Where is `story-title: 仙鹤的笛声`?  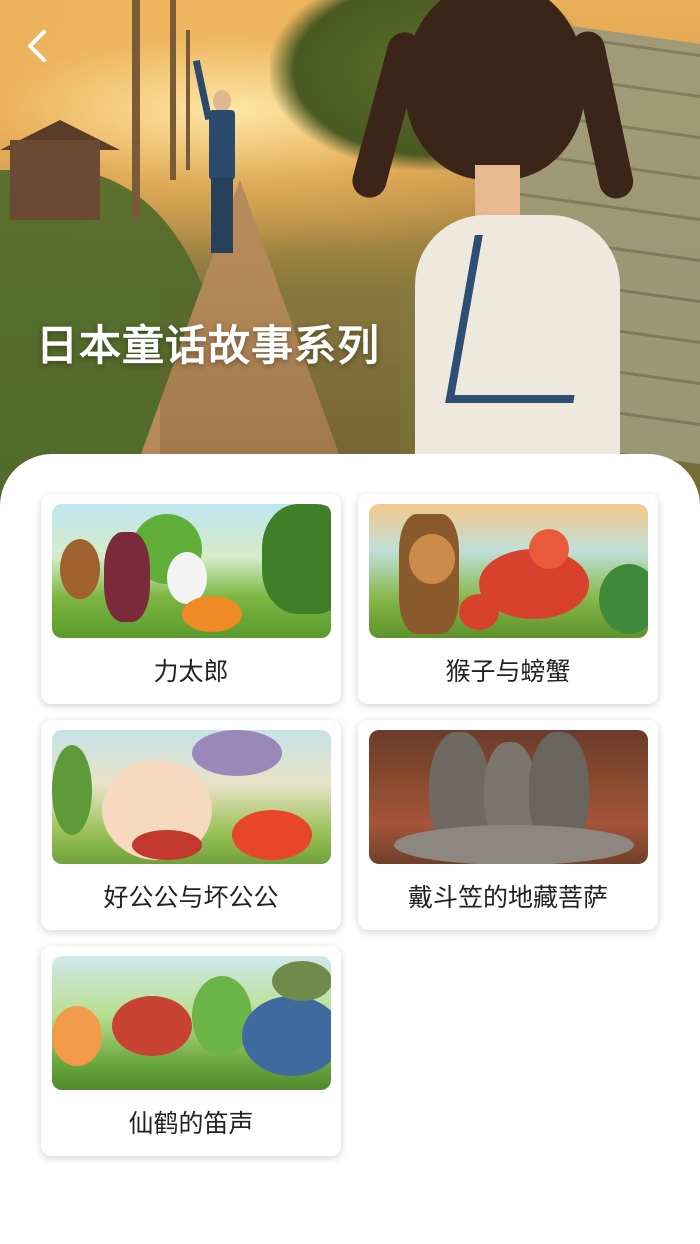 story-title: 仙鹤的笛声 is located at coordinates (191, 1123).